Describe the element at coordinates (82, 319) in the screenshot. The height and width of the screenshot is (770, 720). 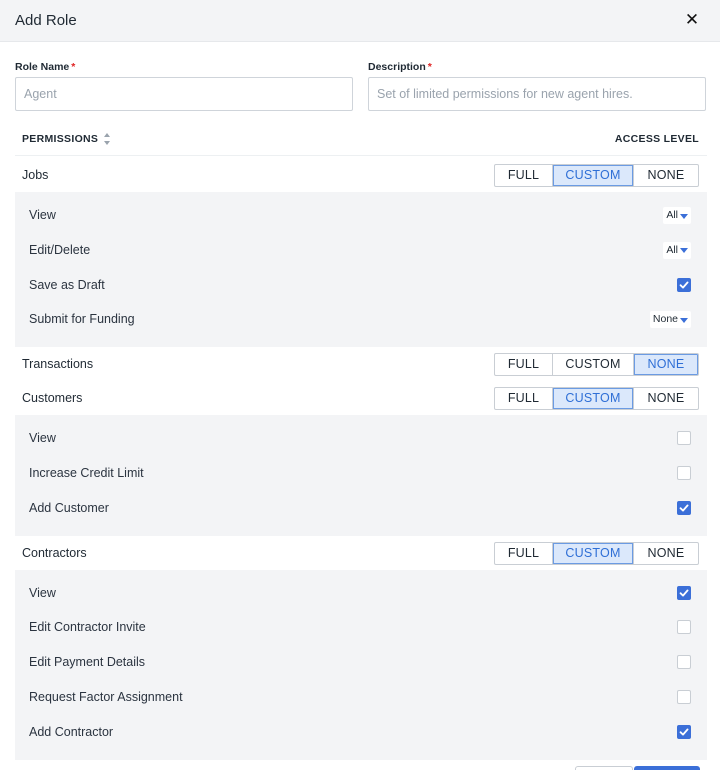
I see `permission-label: Submit for Funding` at that location.